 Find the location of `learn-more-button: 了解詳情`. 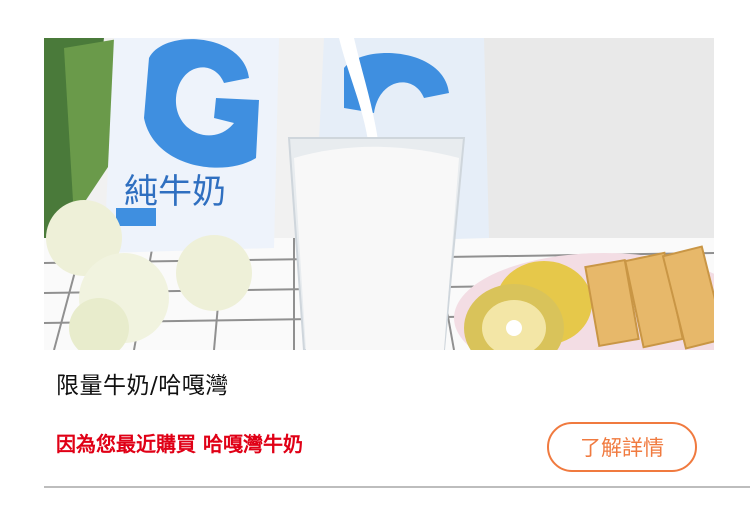

learn-more-button: 了解詳情 is located at coordinates (622, 447).